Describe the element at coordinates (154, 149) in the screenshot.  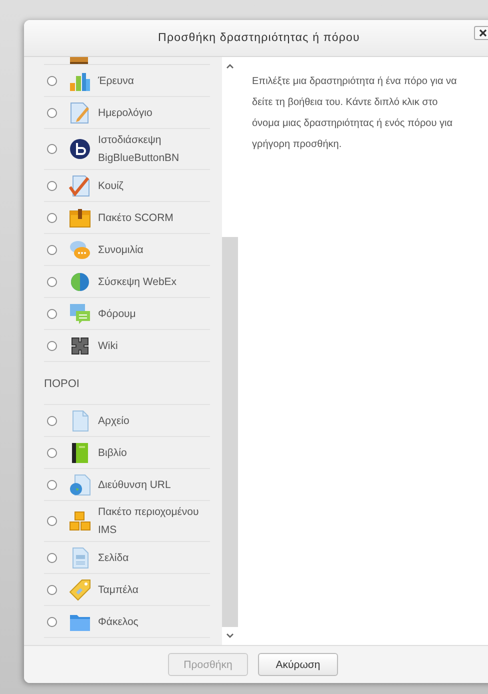
I see `item-label: Ιστοδιάσκεψη BigBlueButtonBN` at that location.